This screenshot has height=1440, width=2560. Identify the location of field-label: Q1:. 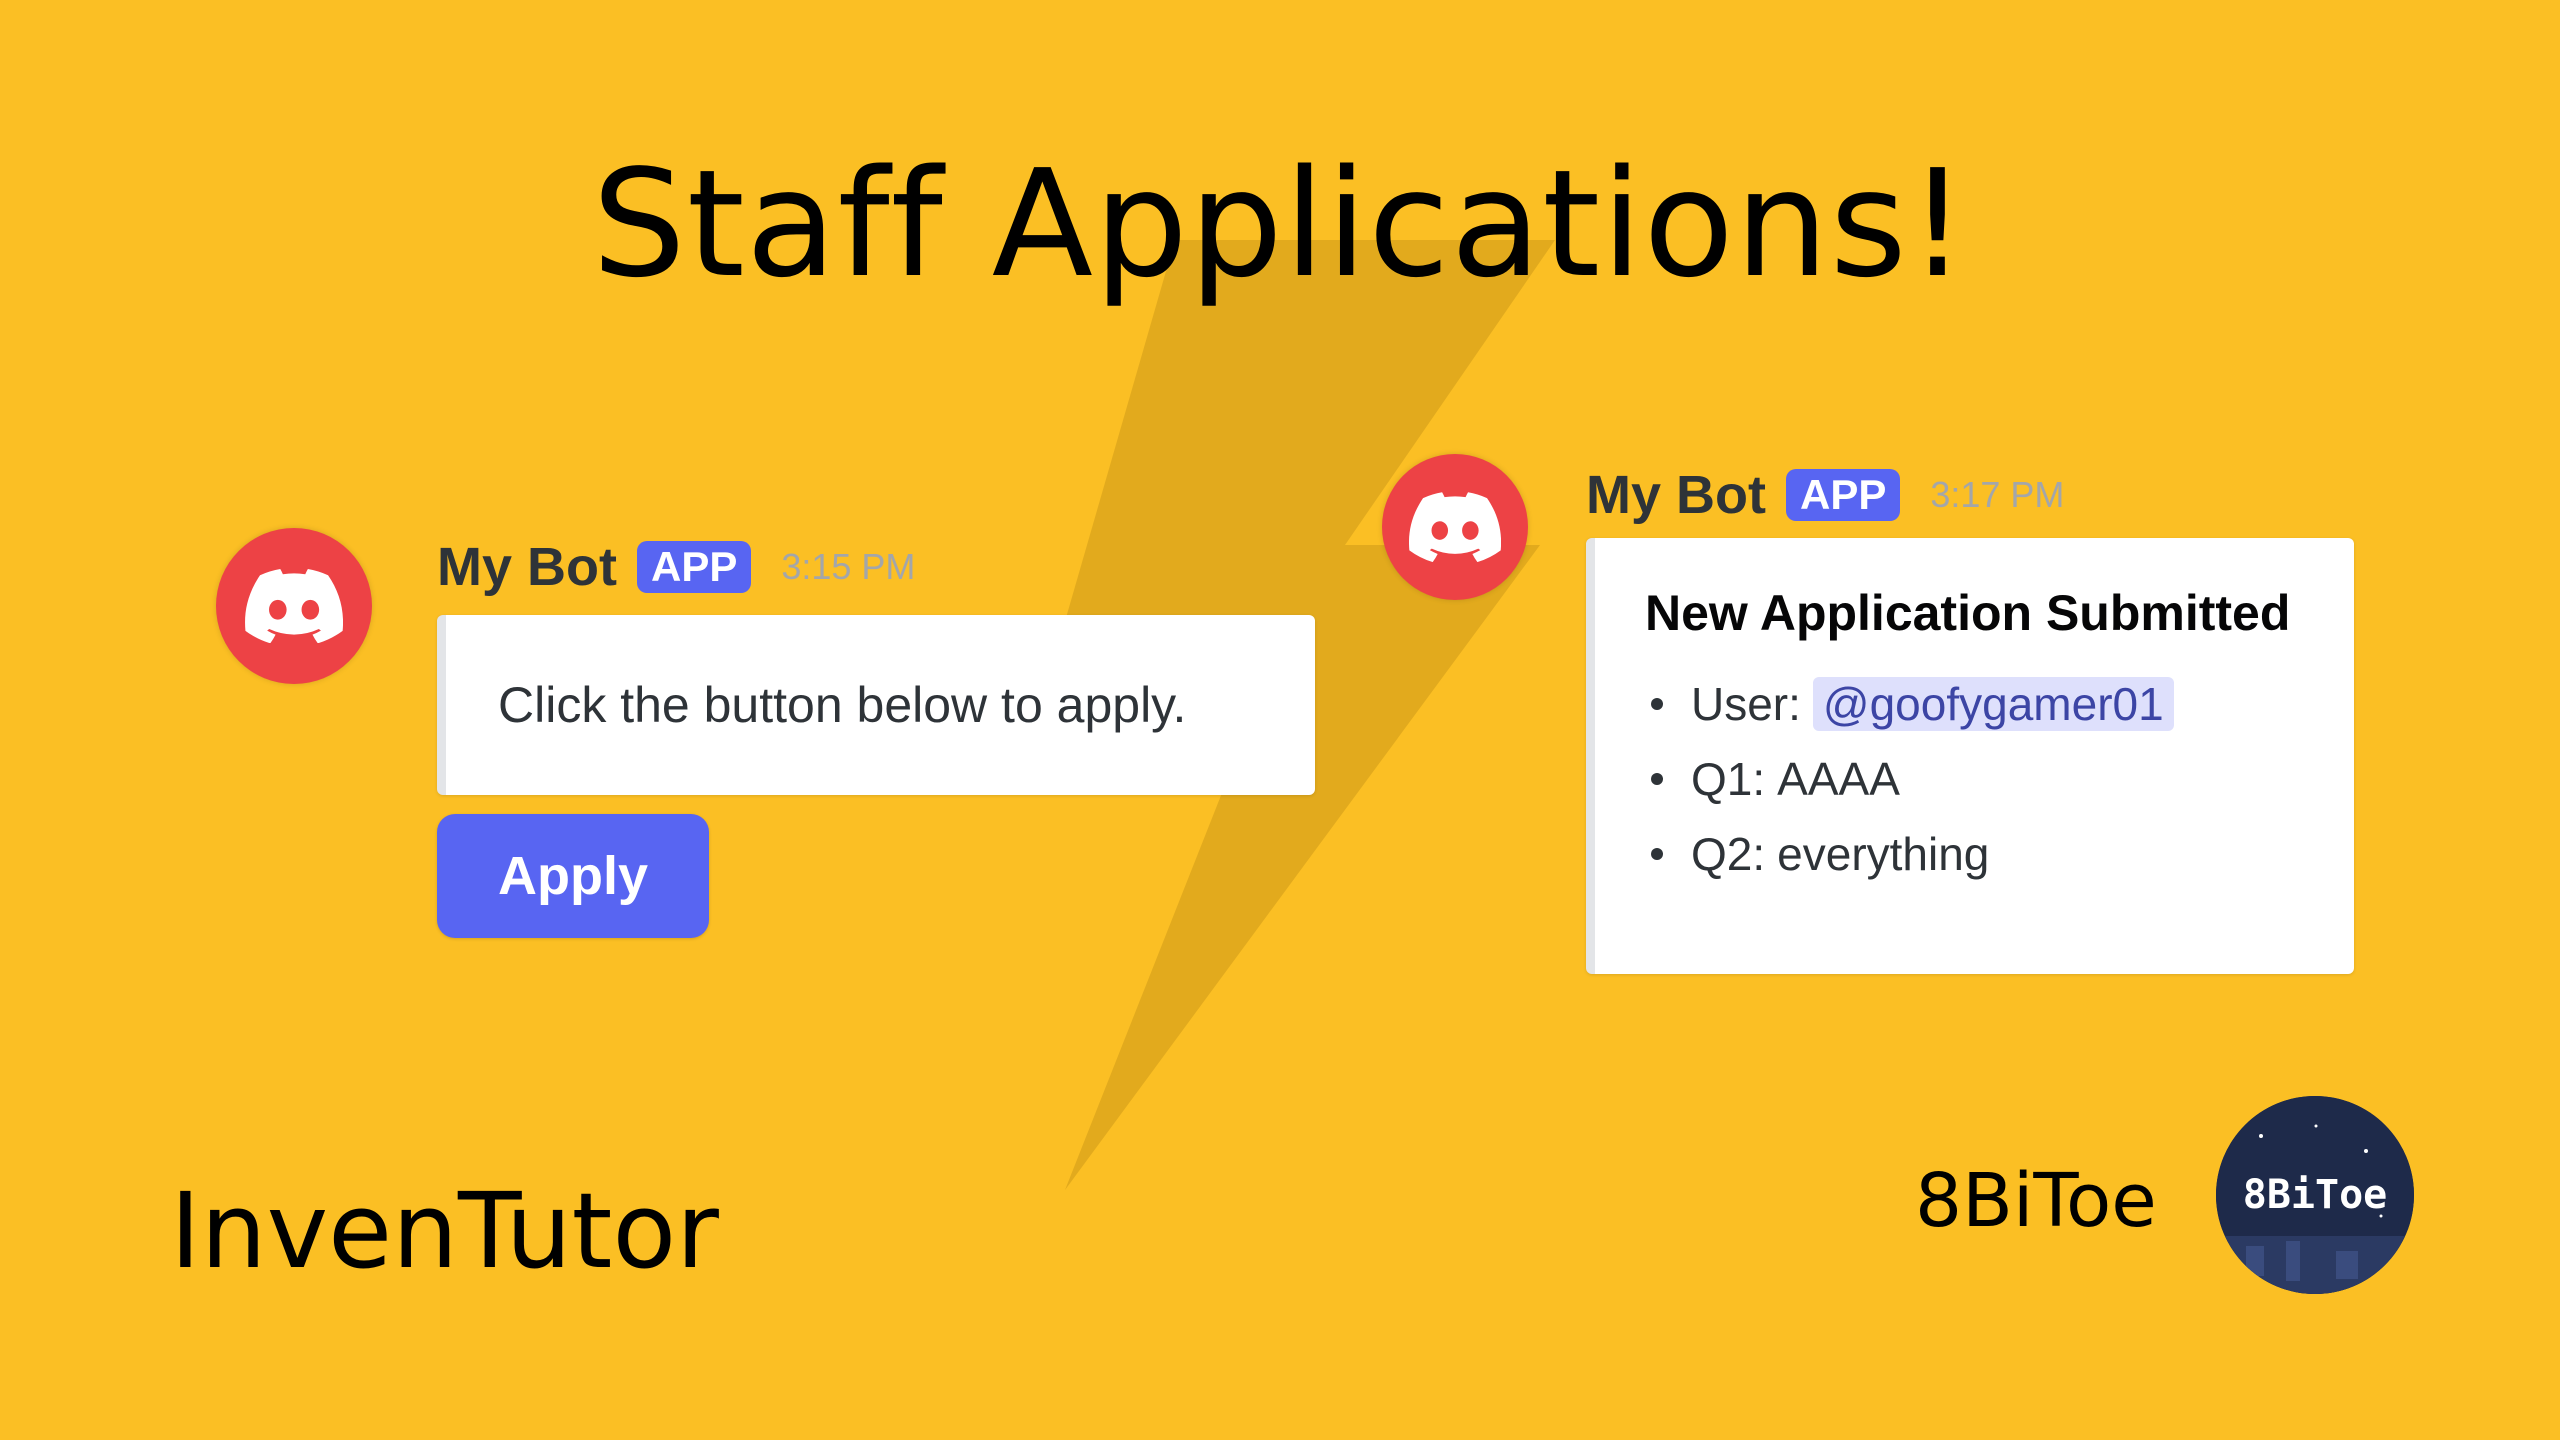
(1728, 778).